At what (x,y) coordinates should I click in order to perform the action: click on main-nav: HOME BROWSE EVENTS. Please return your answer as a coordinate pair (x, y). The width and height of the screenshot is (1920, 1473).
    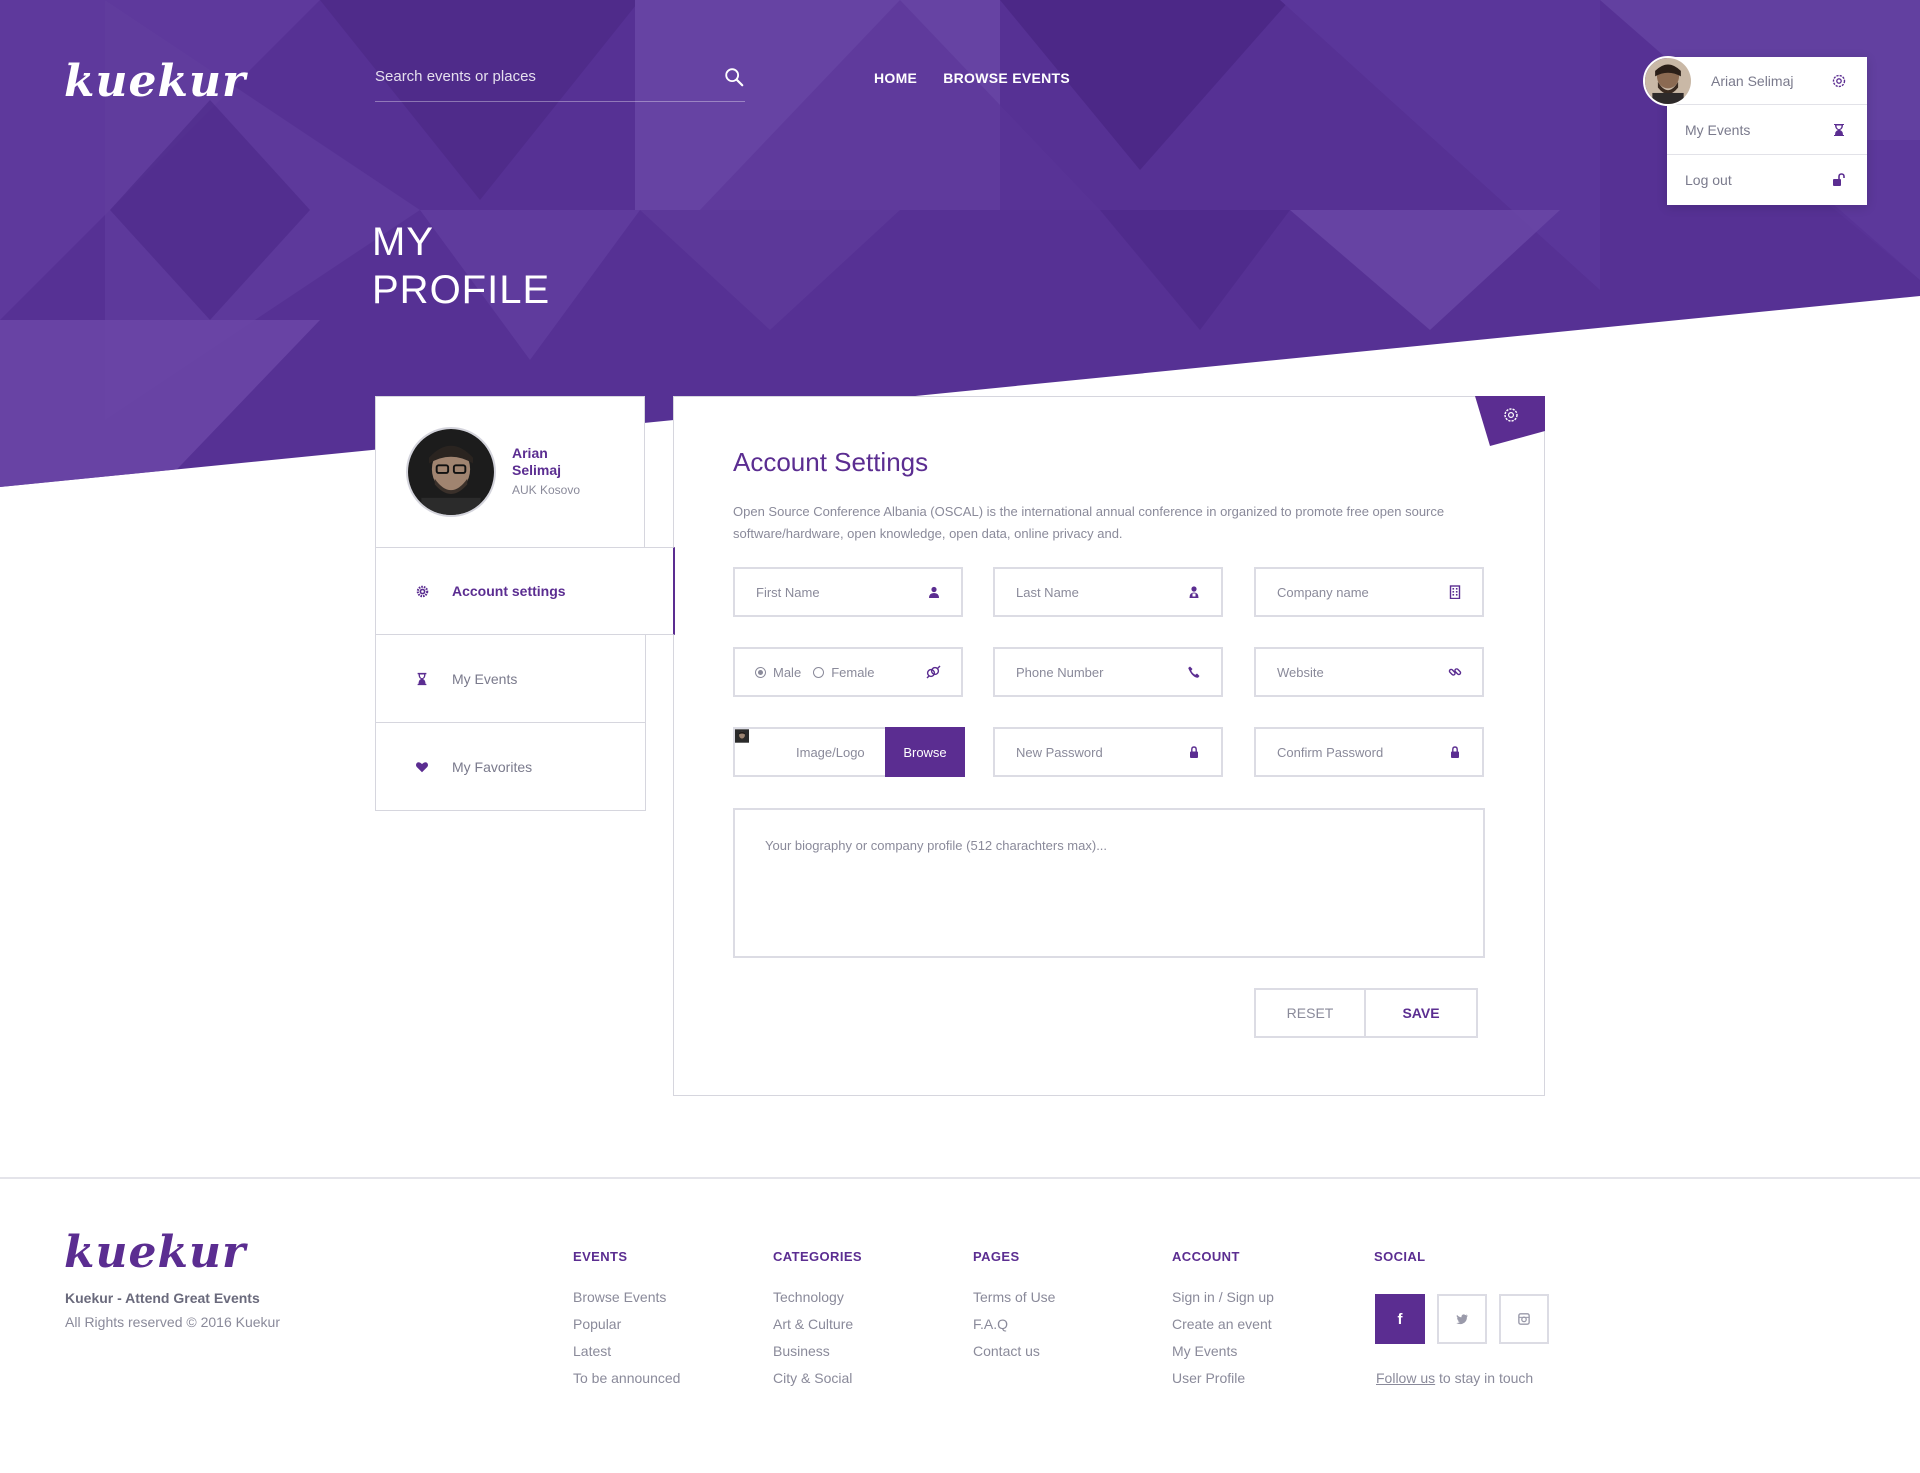
    Looking at the image, I should click on (972, 78).